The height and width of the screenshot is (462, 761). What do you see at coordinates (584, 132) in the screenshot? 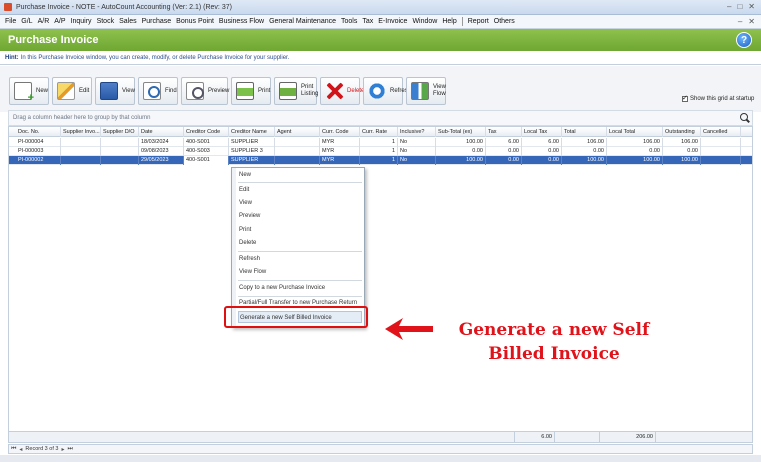
I see `column-header: Total` at bounding box center [584, 132].